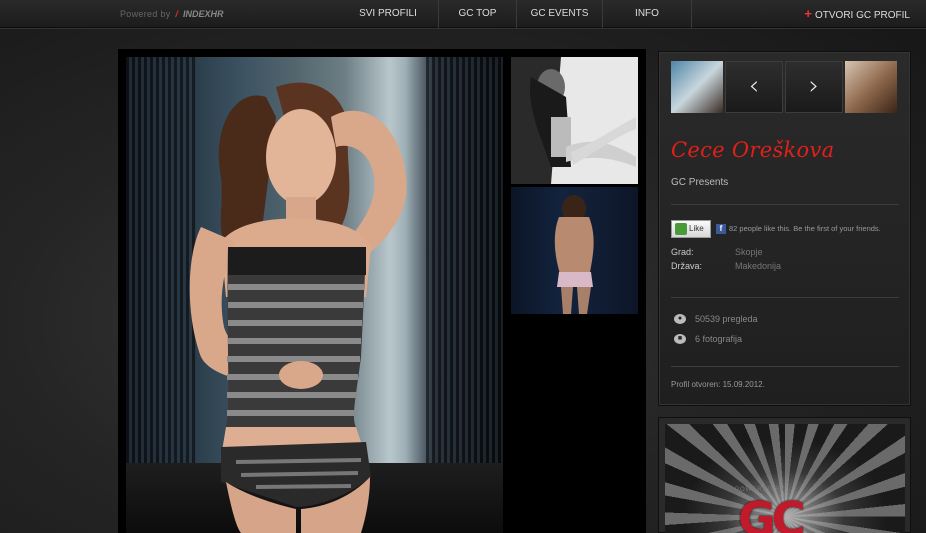  Describe the element at coordinates (682, 252) in the screenshot. I see `city-label: Grad:` at that location.